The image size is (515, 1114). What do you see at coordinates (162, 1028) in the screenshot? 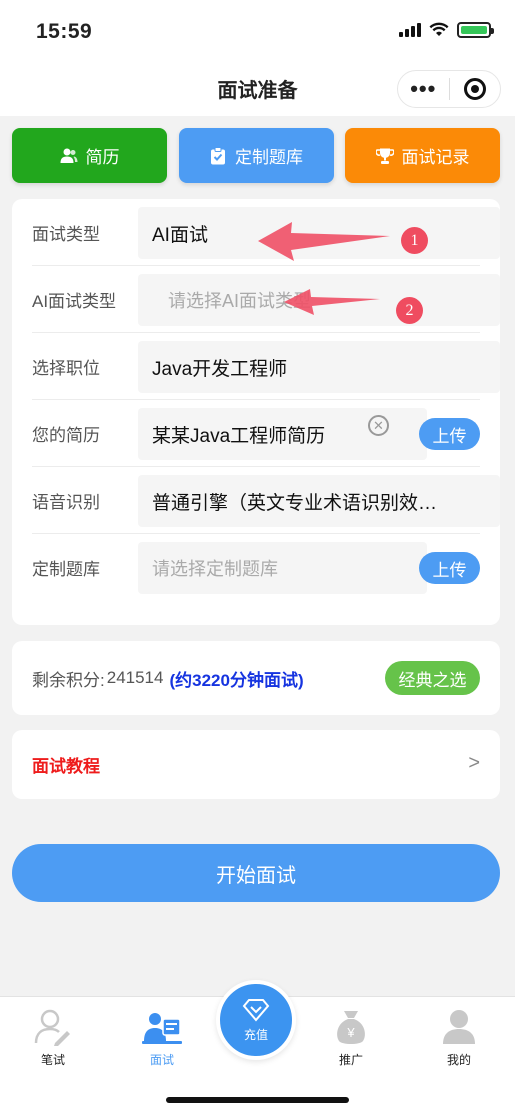
I see `interview-icon` at bounding box center [162, 1028].